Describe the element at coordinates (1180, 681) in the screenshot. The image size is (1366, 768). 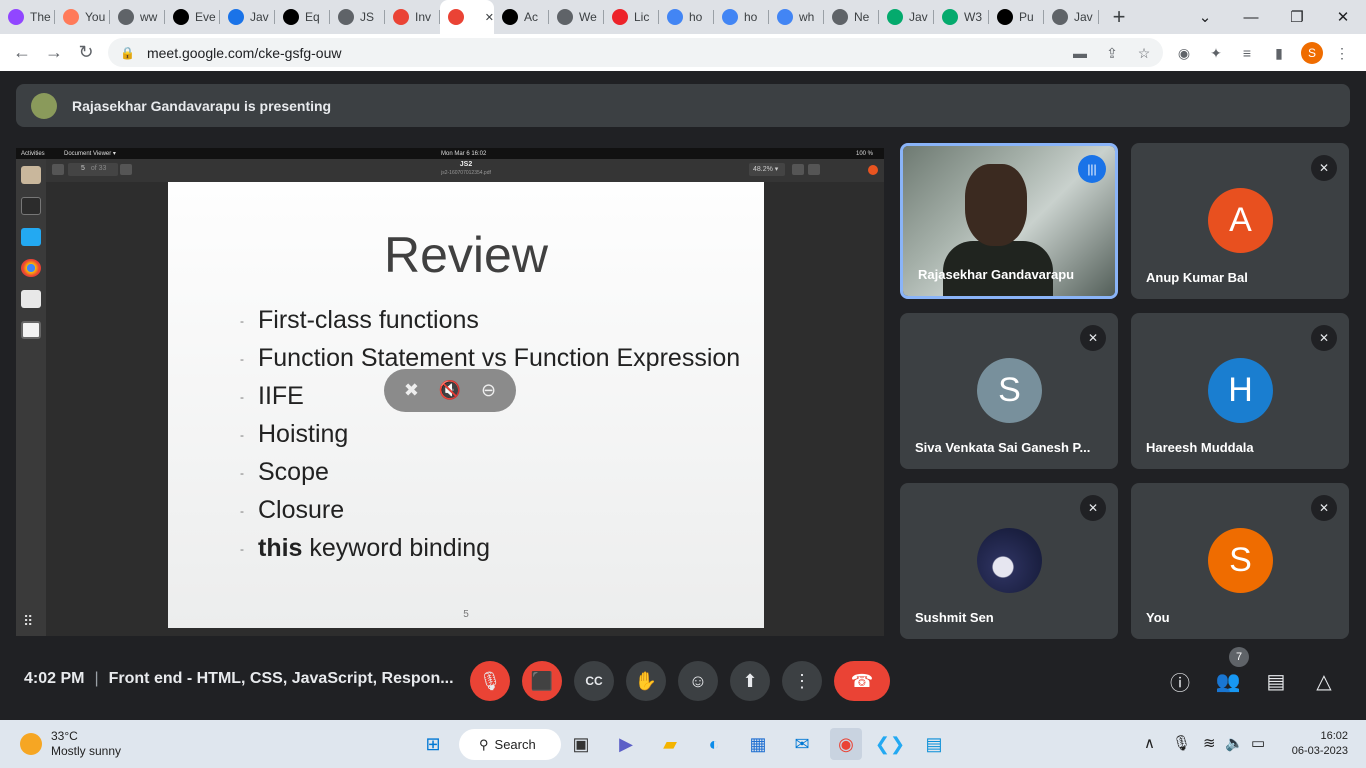
I see `meeting-details-icon: ⓘ` at that location.